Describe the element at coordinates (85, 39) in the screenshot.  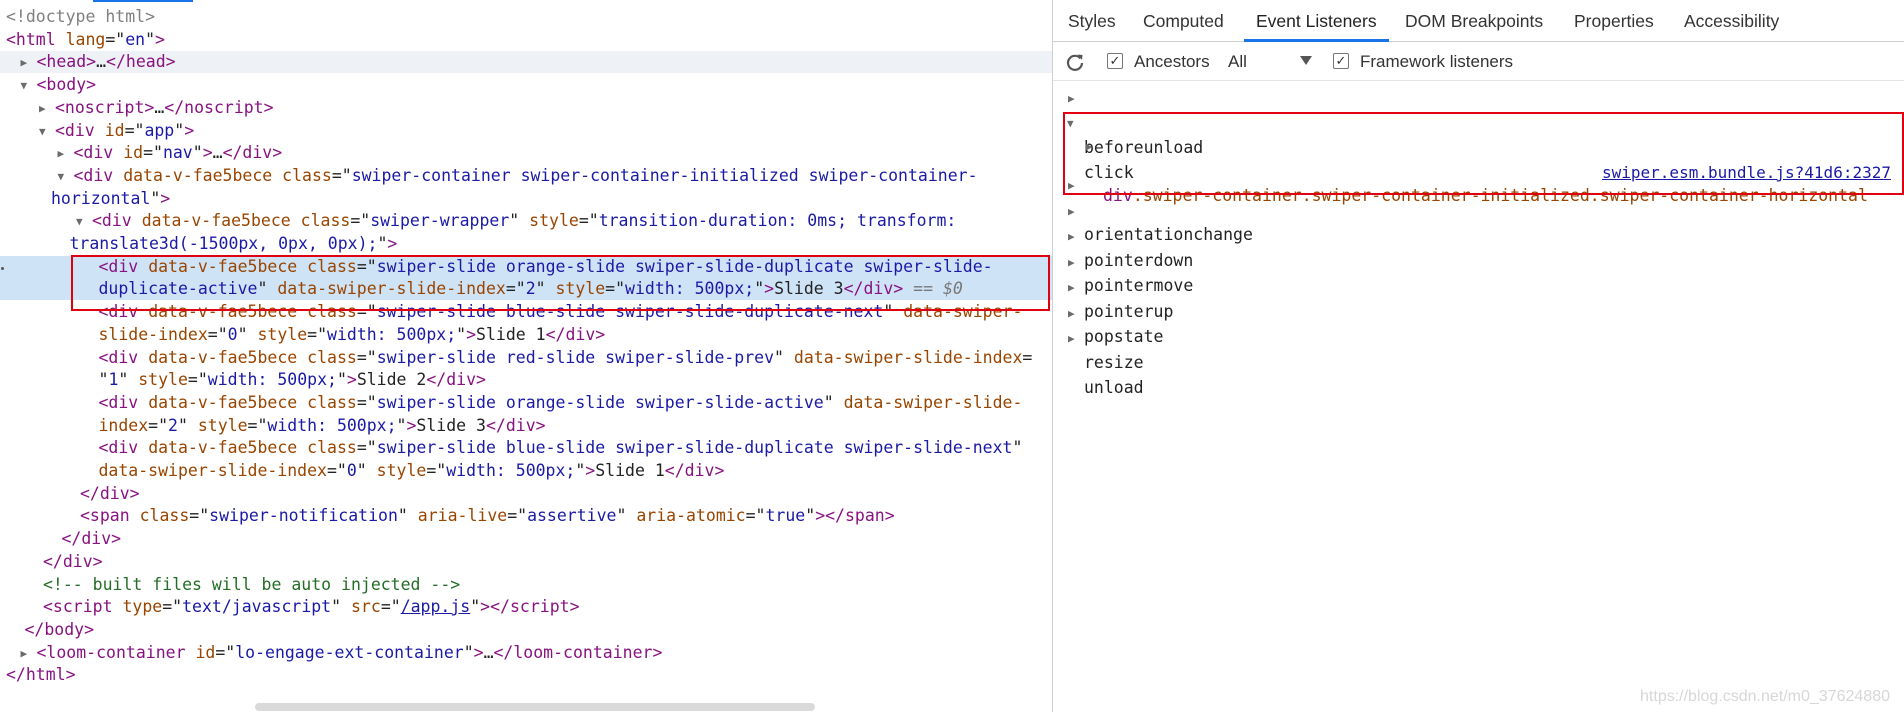
I see `dom-code: <html lang="en">` at that location.